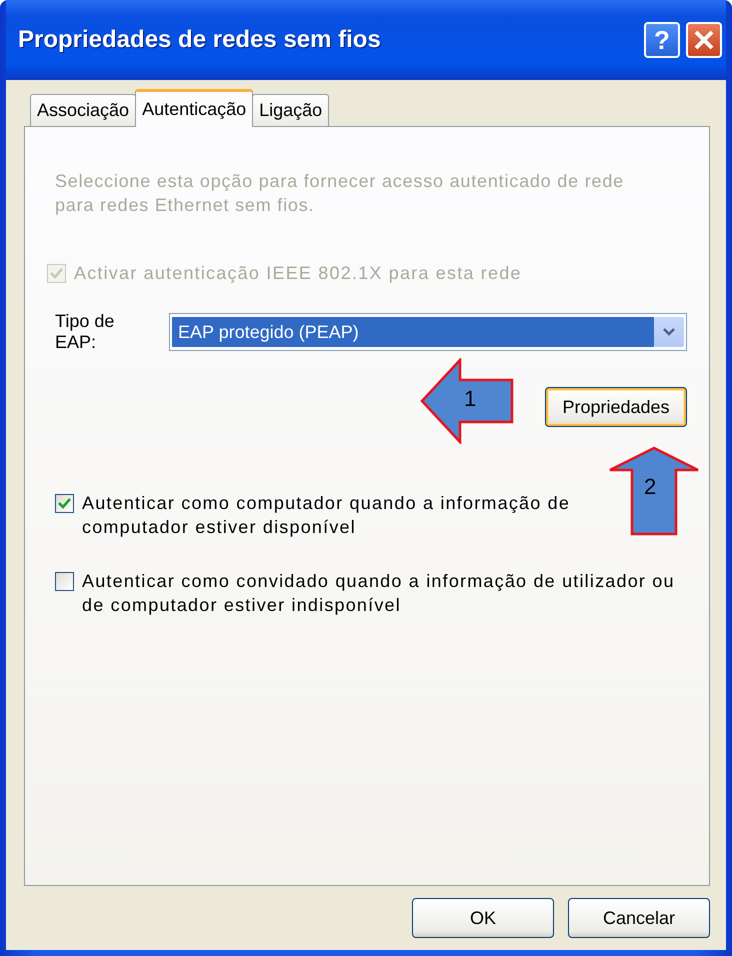 The width and height of the screenshot is (732, 956). What do you see at coordinates (650, 487) in the screenshot?
I see `callout-number: 2` at bounding box center [650, 487].